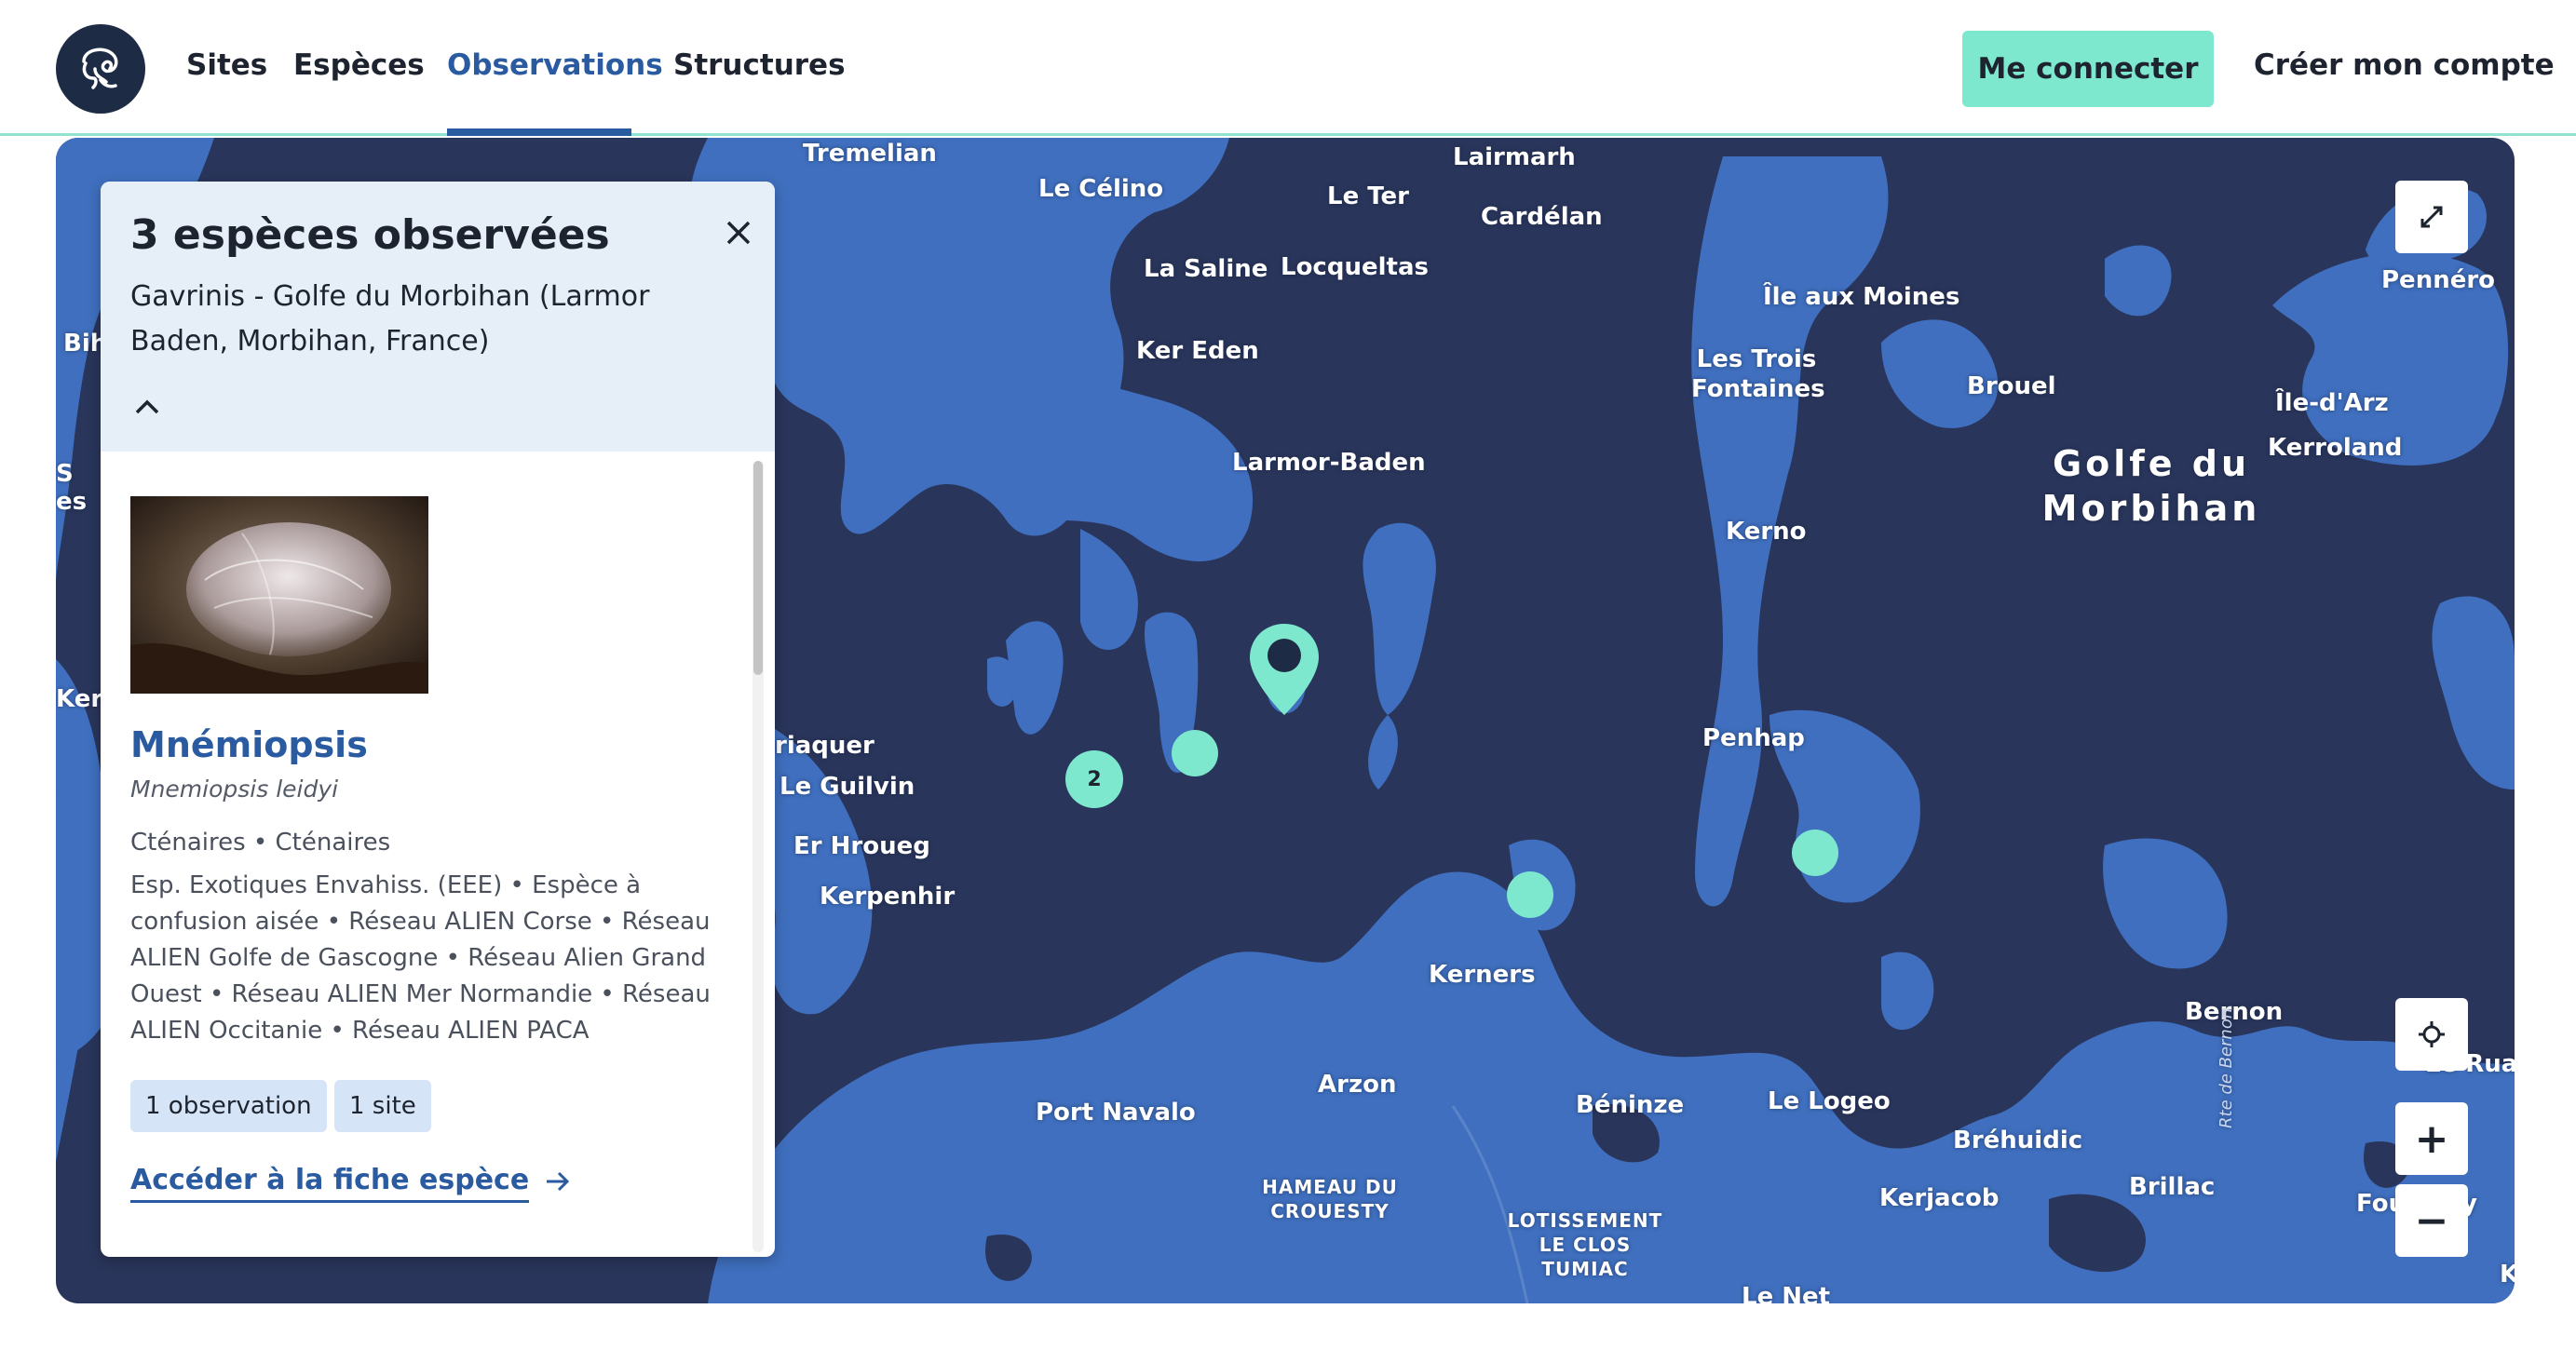 The image size is (2576, 1363). I want to click on observation-count-chip: 1 observation, so click(228, 1106).